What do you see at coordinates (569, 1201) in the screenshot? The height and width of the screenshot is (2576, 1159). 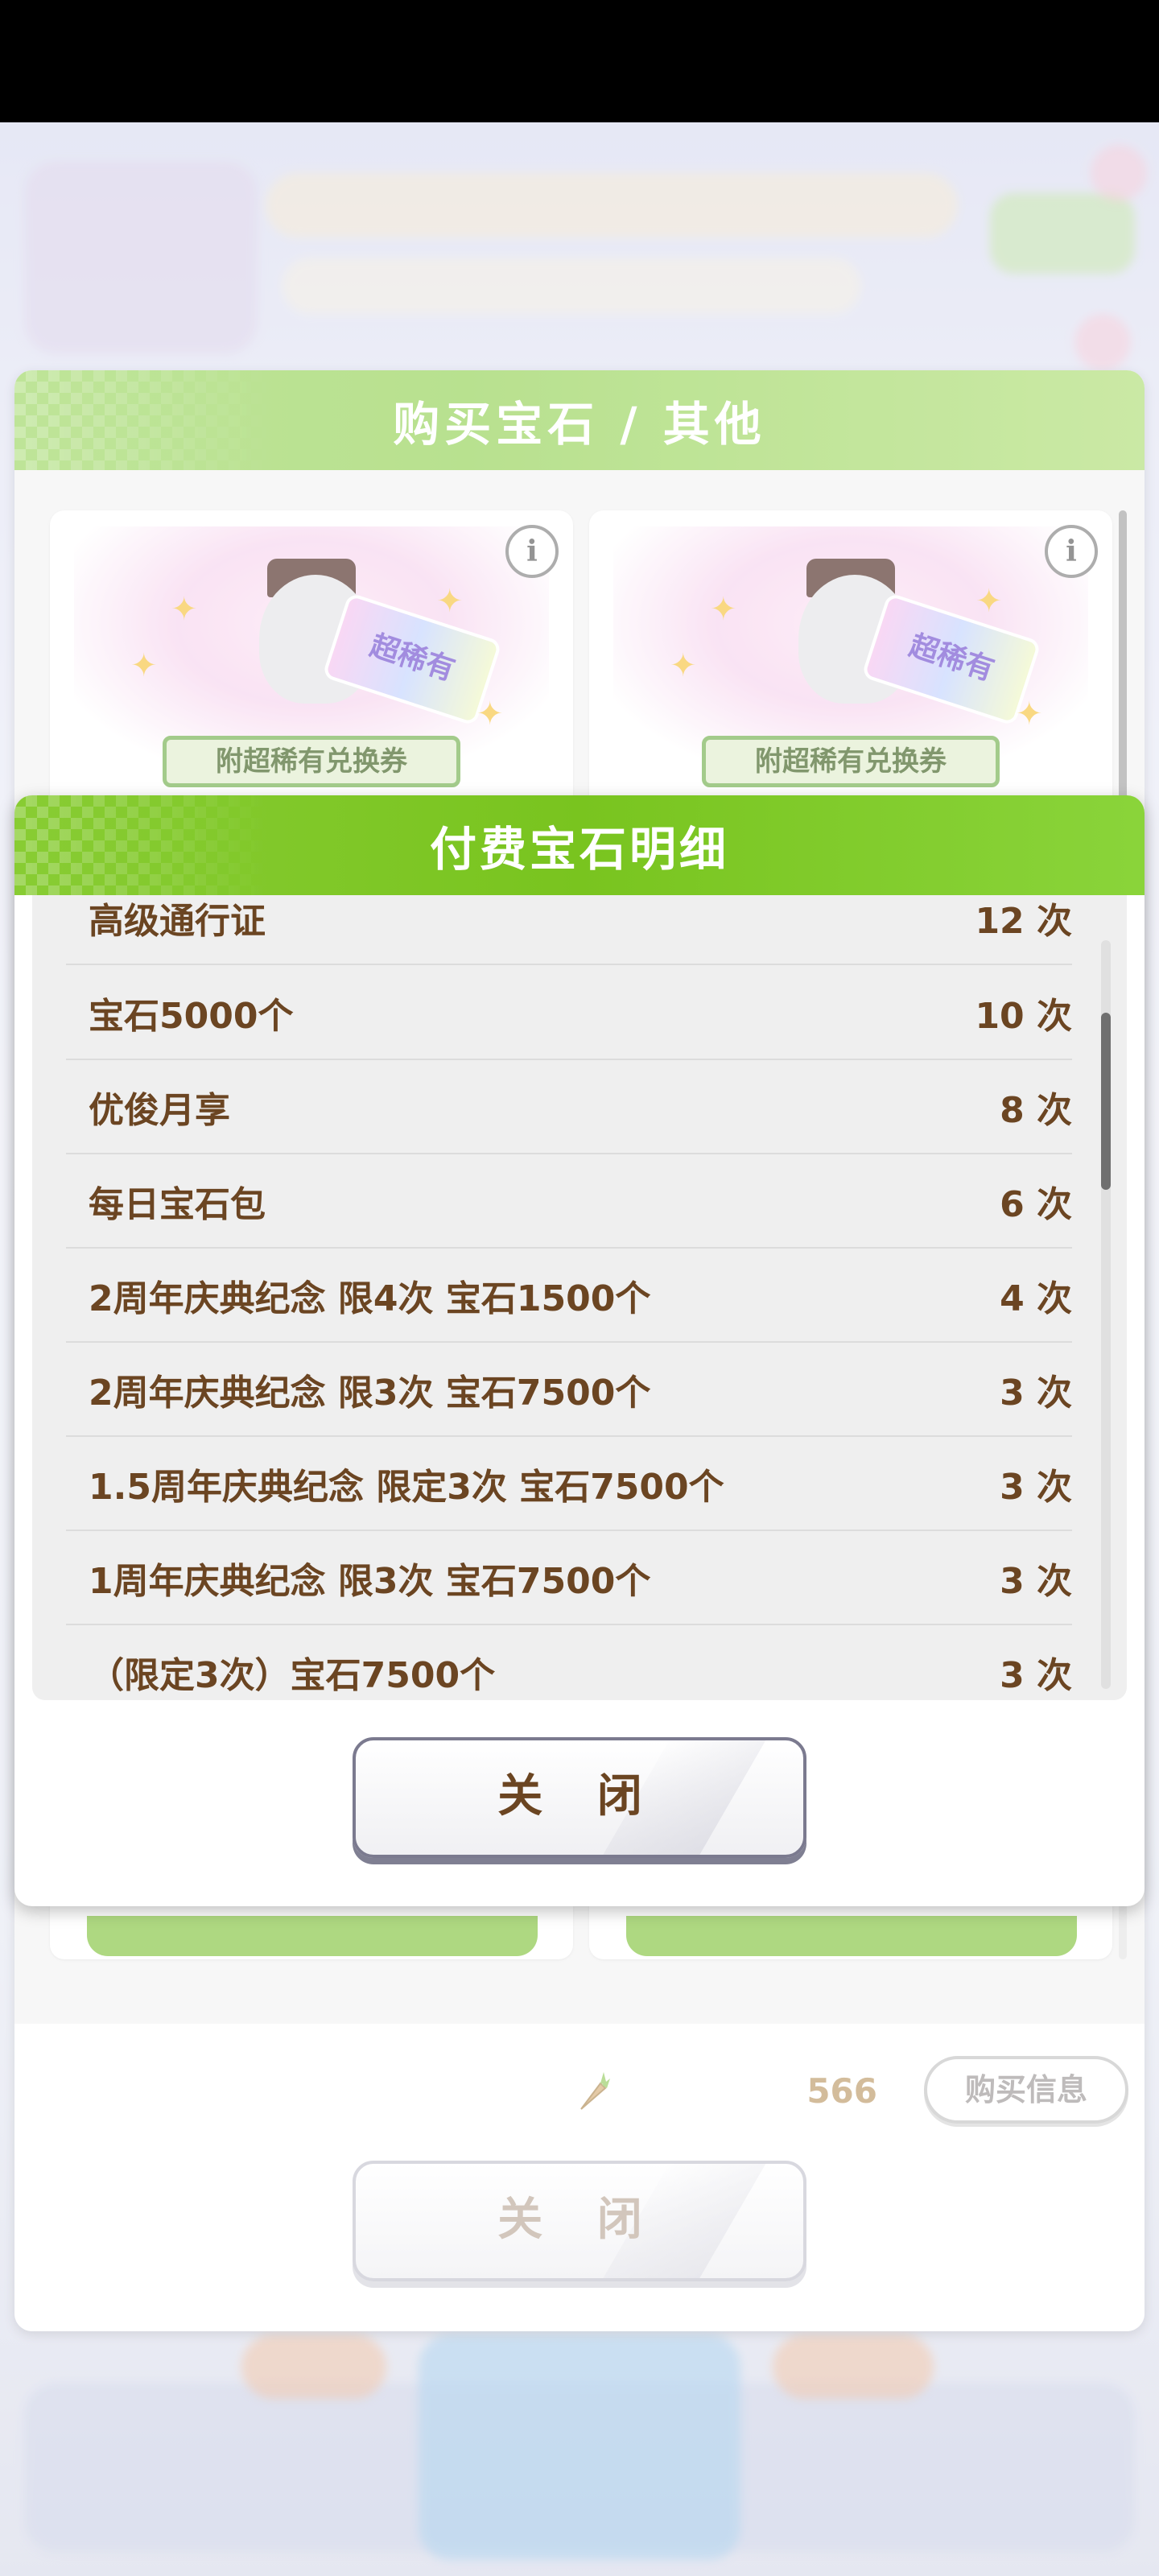 I see `list-item: 每日宝石包 6 次` at bounding box center [569, 1201].